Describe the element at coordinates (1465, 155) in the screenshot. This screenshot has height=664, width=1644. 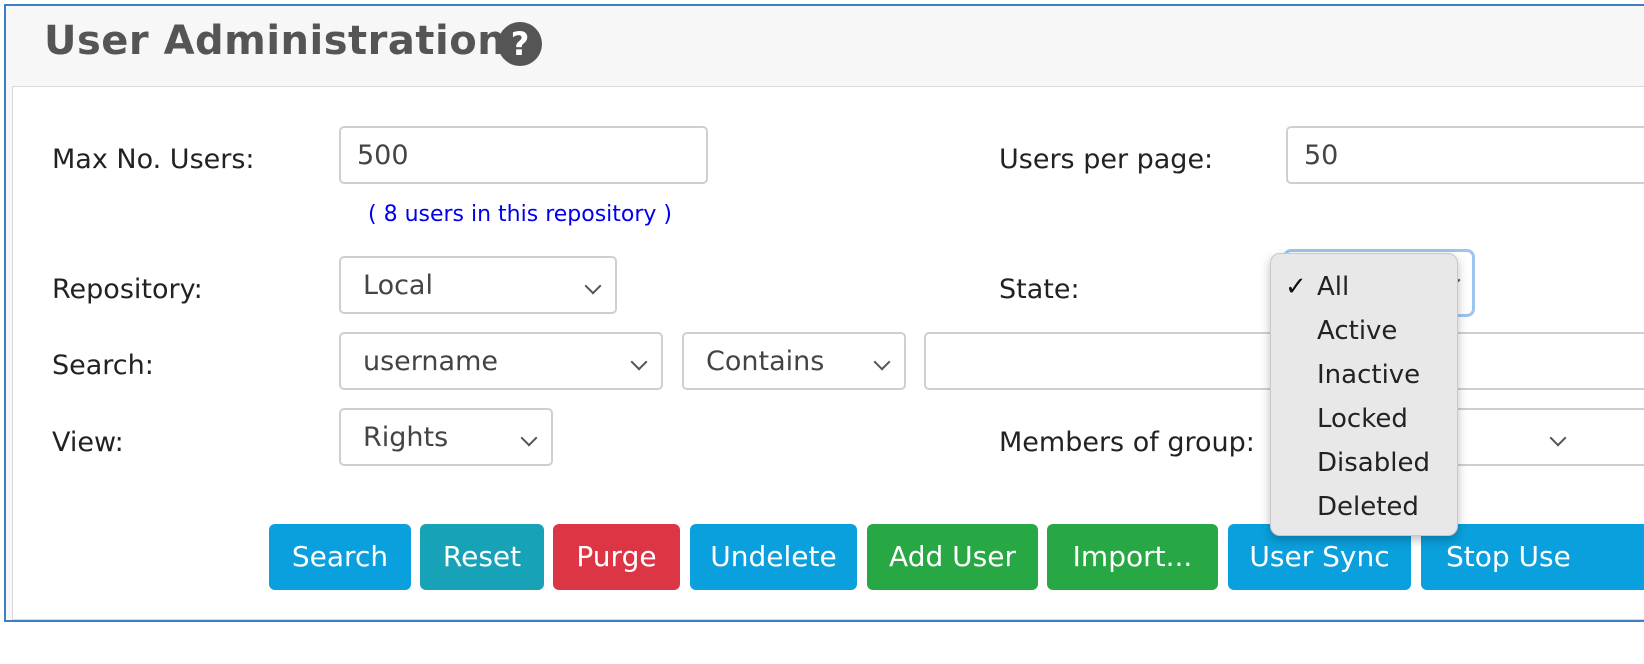
I see `users-per-page-input: 50` at that location.